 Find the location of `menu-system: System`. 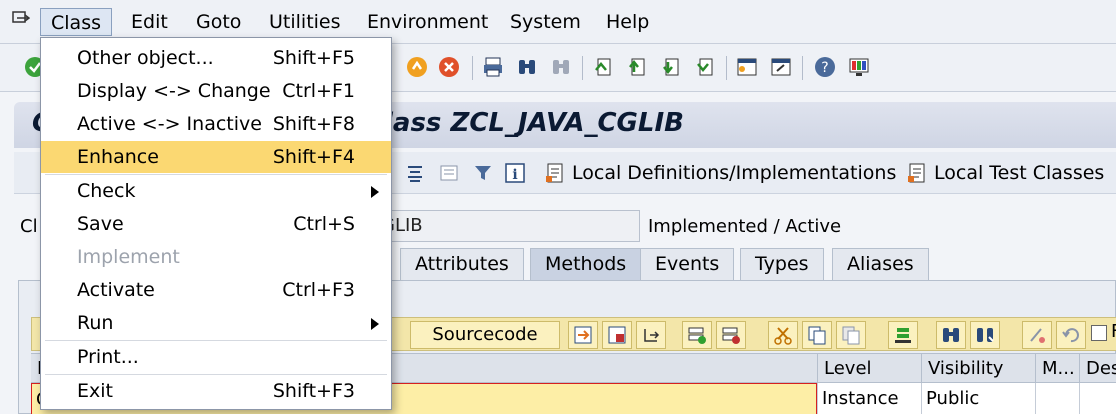

menu-system: System is located at coordinates (545, 22).